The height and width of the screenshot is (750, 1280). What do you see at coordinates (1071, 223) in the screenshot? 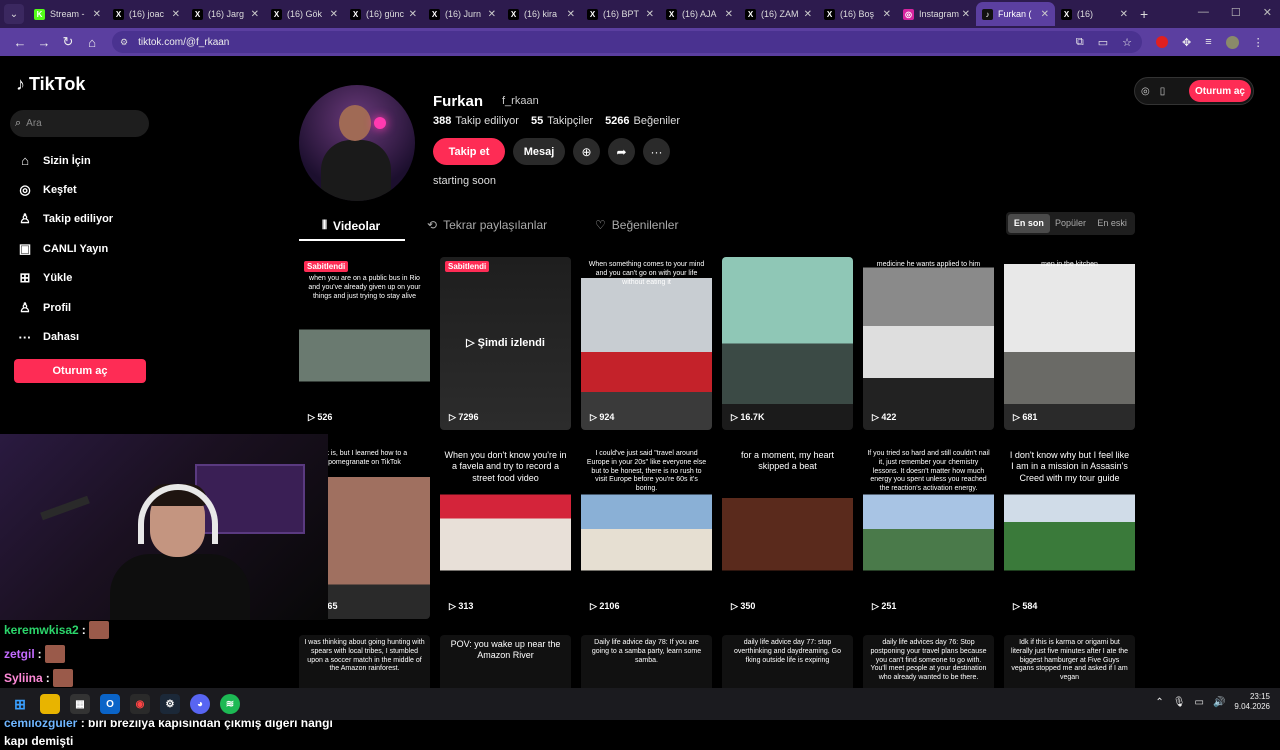
I see `sort-popular: Popüler` at bounding box center [1071, 223].